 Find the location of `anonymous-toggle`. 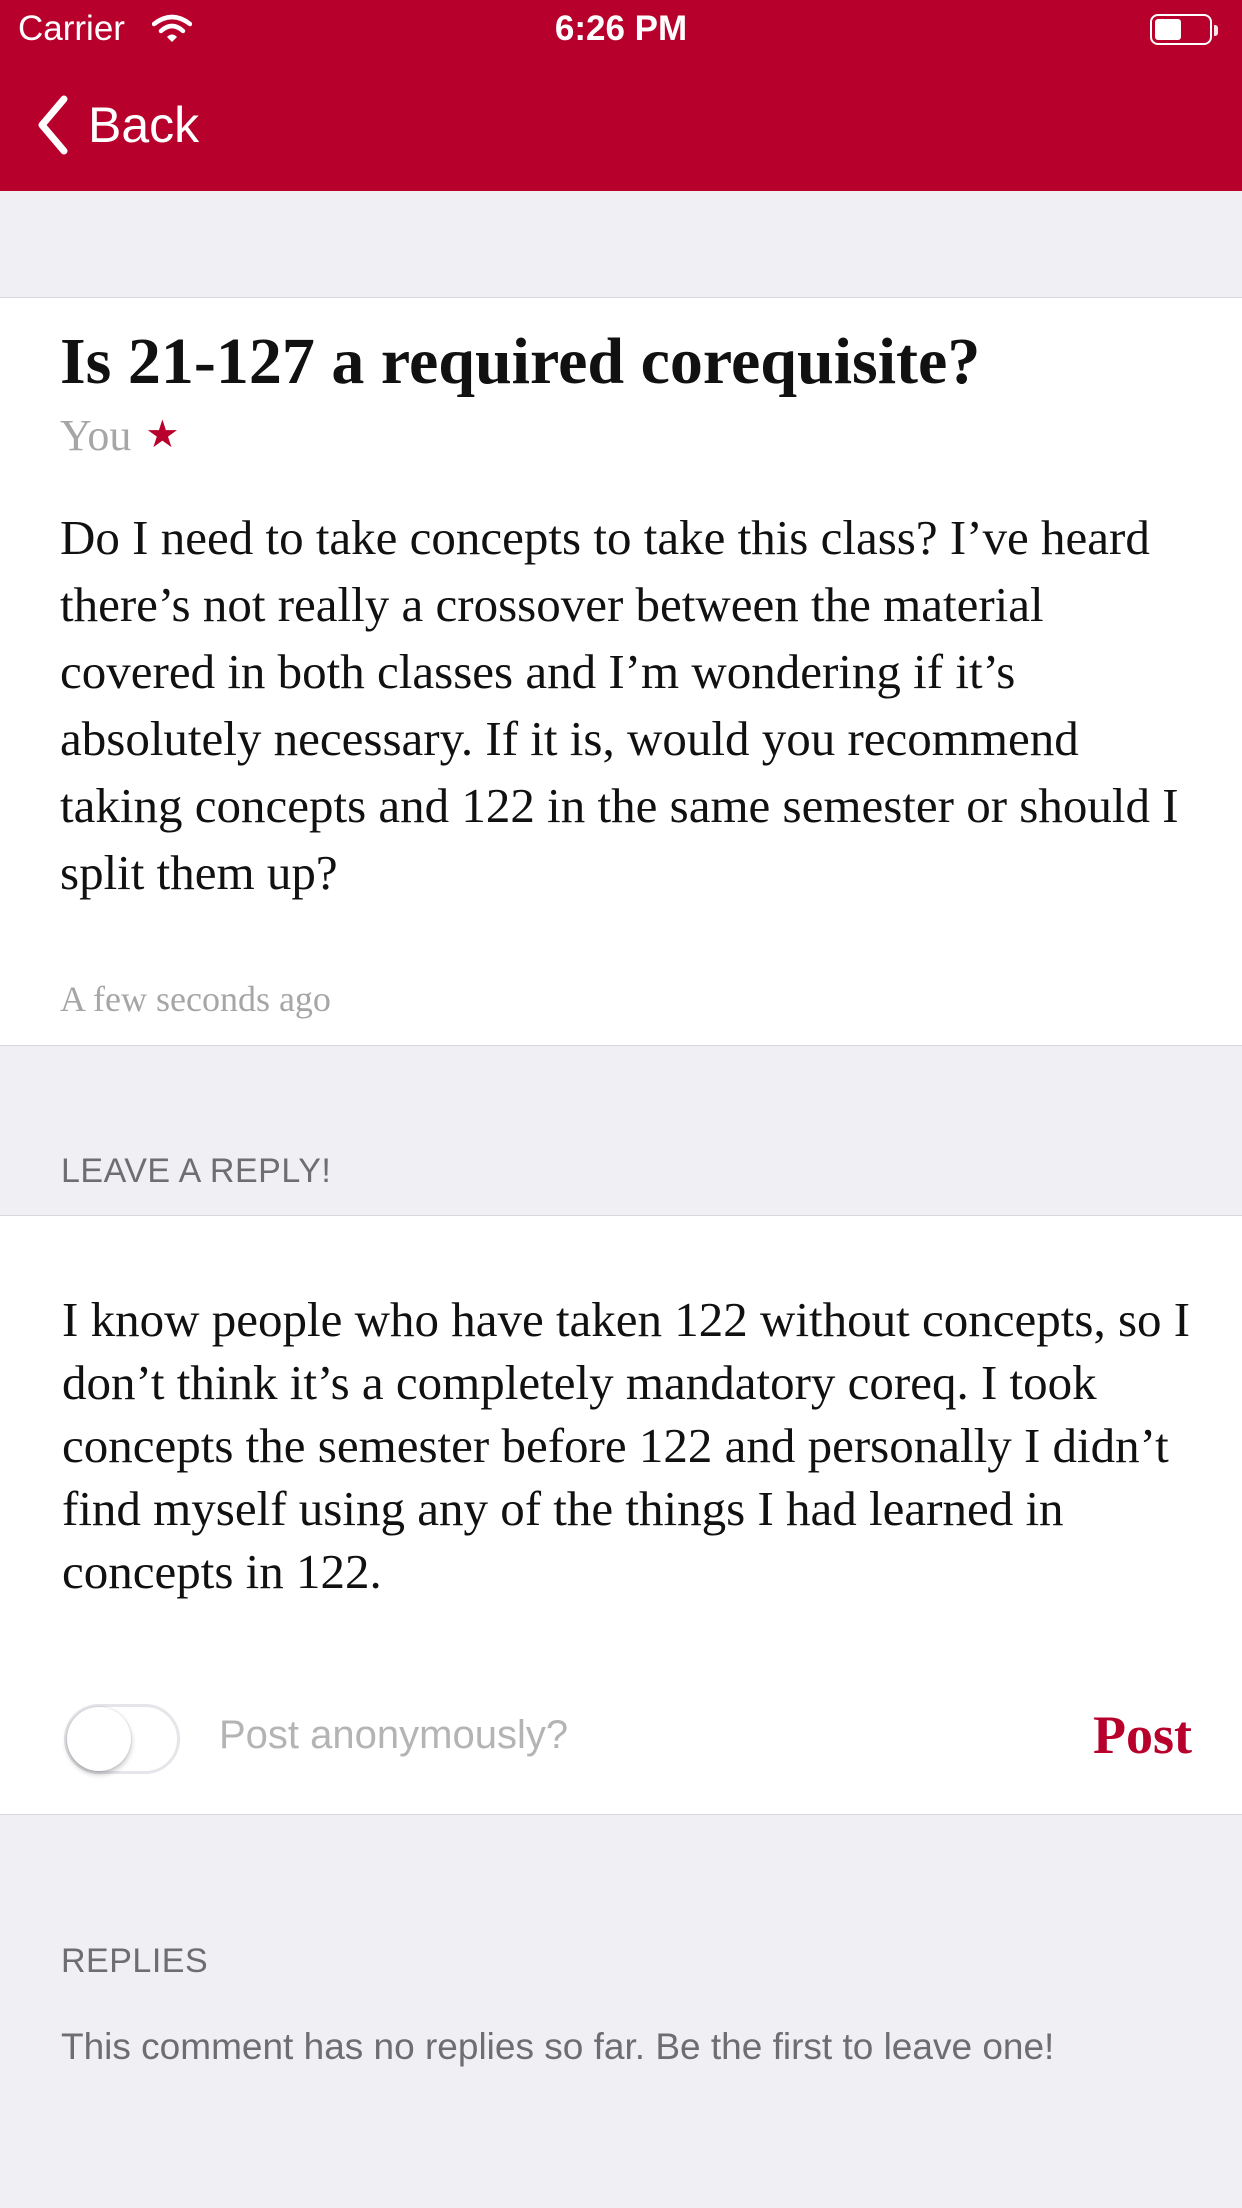

anonymous-toggle is located at coordinates (122, 1739).